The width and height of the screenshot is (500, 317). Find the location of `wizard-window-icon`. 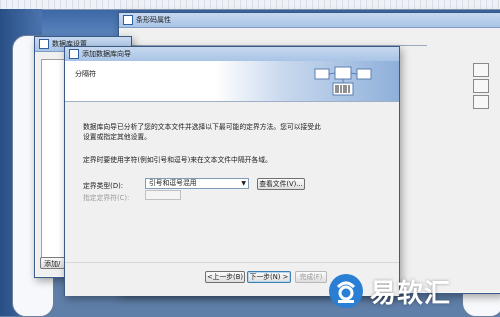

wizard-window-icon is located at coordinates (74, 54).